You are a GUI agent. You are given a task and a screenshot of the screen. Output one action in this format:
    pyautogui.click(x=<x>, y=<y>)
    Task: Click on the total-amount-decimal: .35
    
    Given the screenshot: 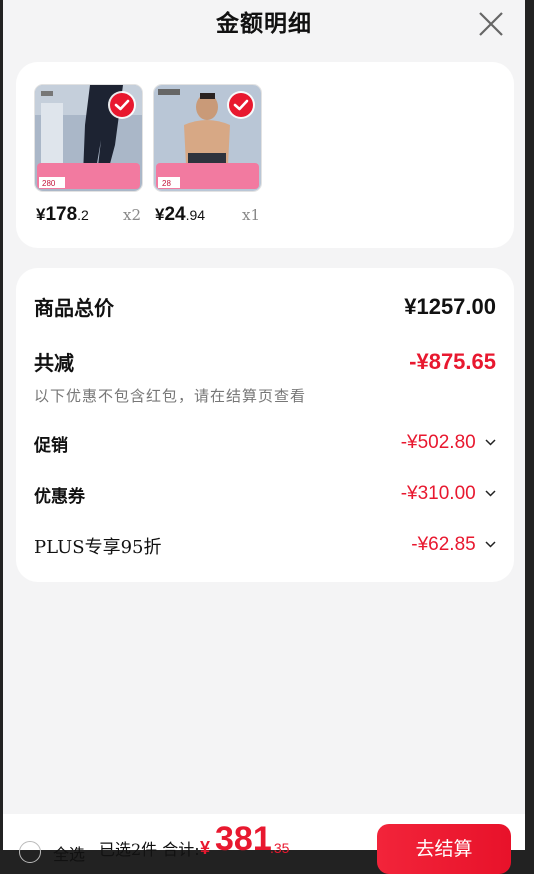 What is the action you would take?
    pyautogui.click(x=280, y=848)
    